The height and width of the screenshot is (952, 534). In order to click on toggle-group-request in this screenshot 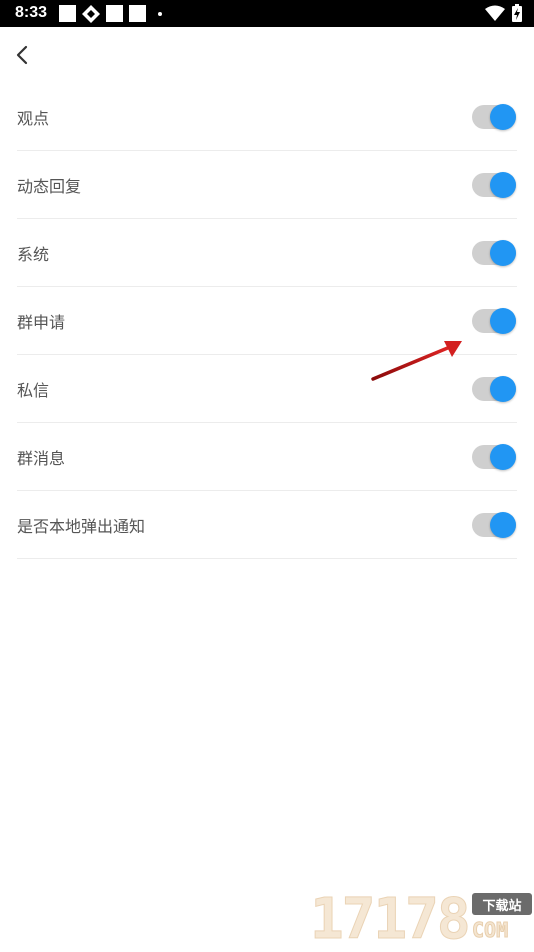, I will do `click(494, 320)`.